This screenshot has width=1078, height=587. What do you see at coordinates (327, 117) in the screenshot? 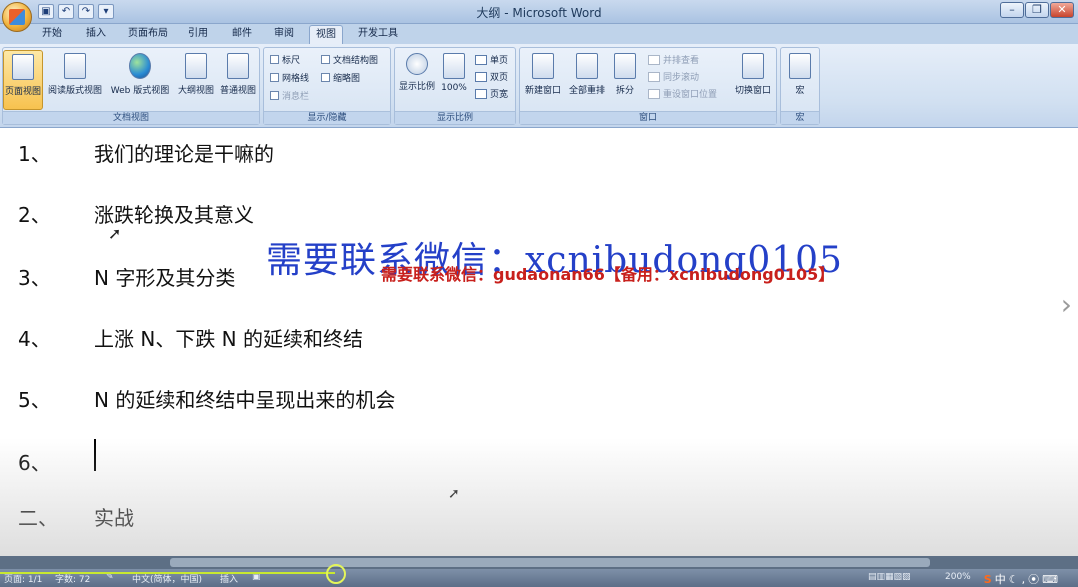
I see `group-label: 显示/隐藏` at bounding box center [327, 117].